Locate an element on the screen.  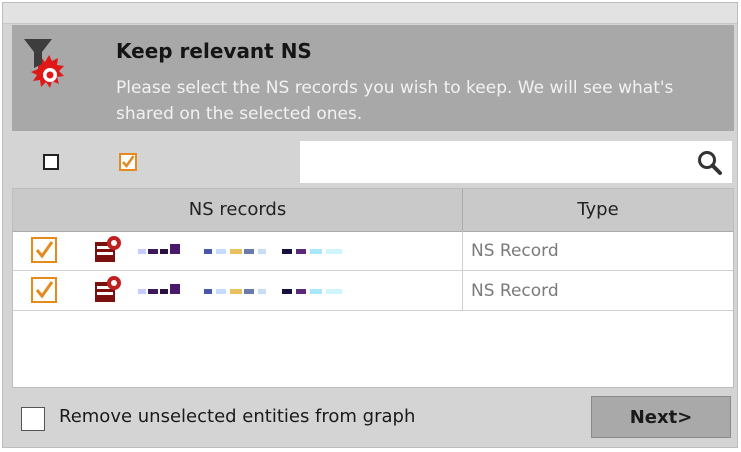
column-header-type: Type is located at coordinates (598, 210).